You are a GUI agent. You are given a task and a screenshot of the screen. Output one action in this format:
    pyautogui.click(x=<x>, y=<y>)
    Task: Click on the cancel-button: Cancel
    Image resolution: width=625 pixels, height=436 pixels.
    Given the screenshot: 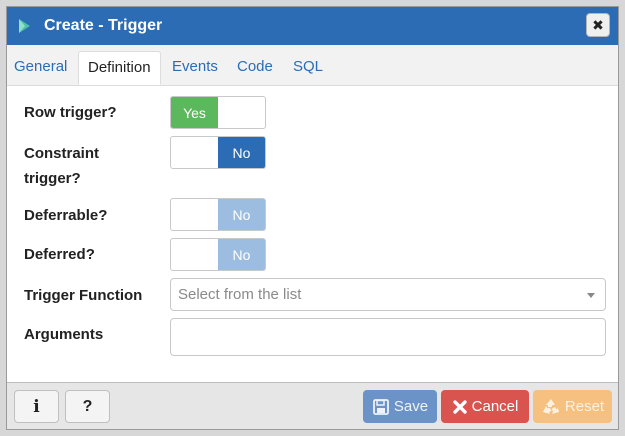 What is the action you would take?
    pyautogui.click(x=485, y=406)
    